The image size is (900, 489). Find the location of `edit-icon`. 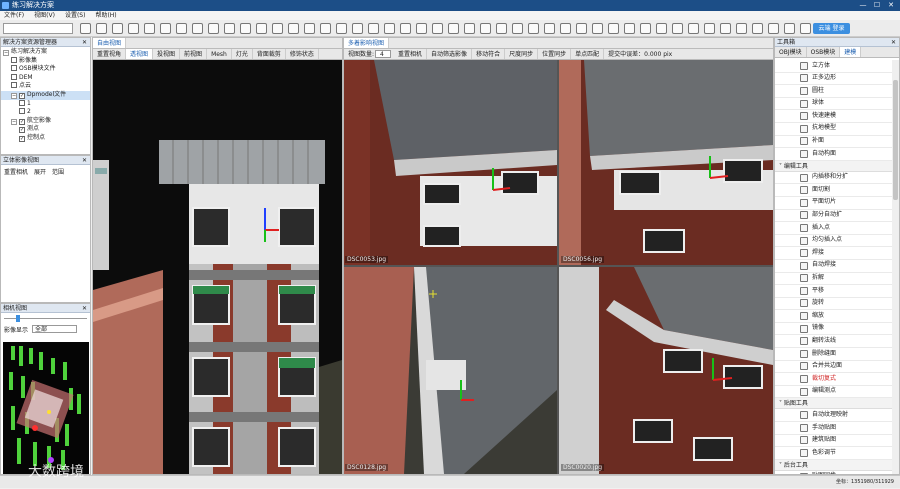

edit-icon is located at coordinates (661, 28).